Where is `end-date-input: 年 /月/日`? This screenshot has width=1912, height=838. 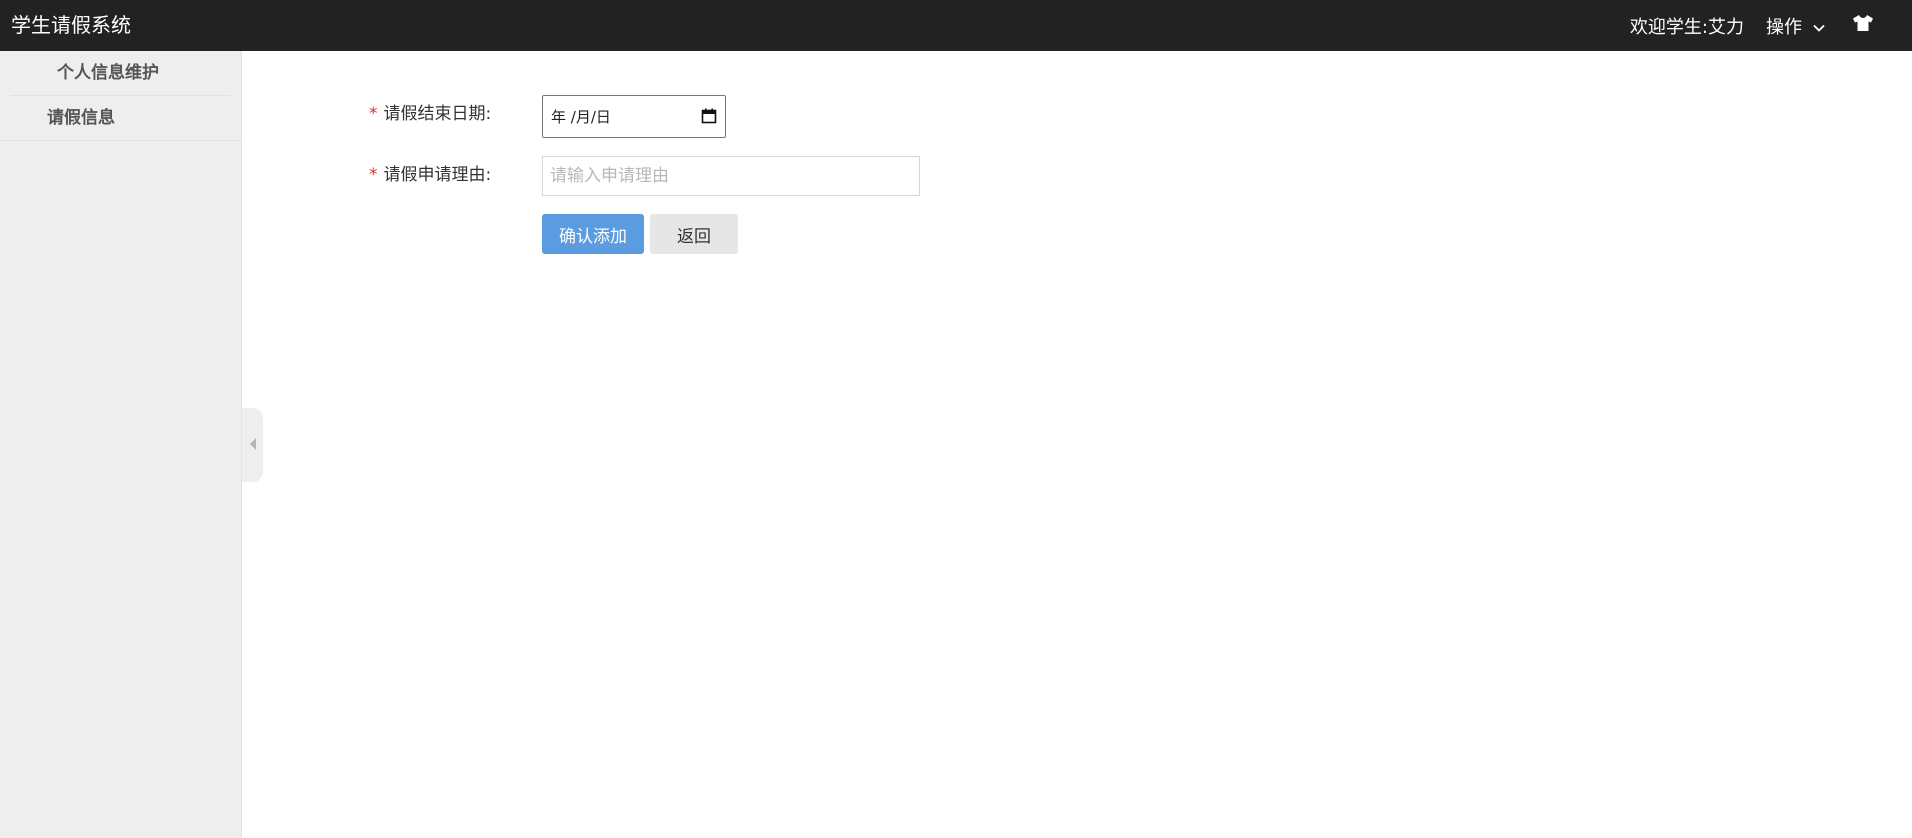
end-date-input: 年 /月/日 is located at coordinates (634, 116).